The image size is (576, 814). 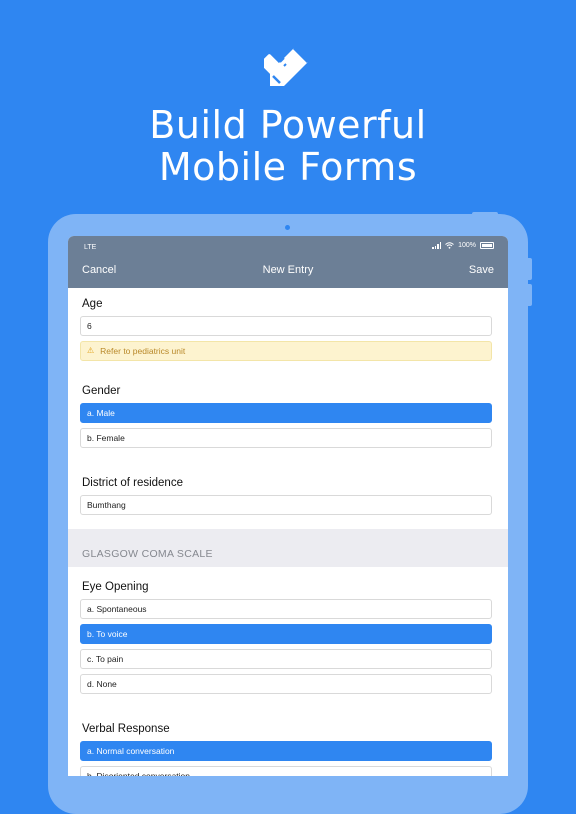 I want to click on age-warning: ⚠ Refer to pediatrics unit, so click(x=286, y=351).